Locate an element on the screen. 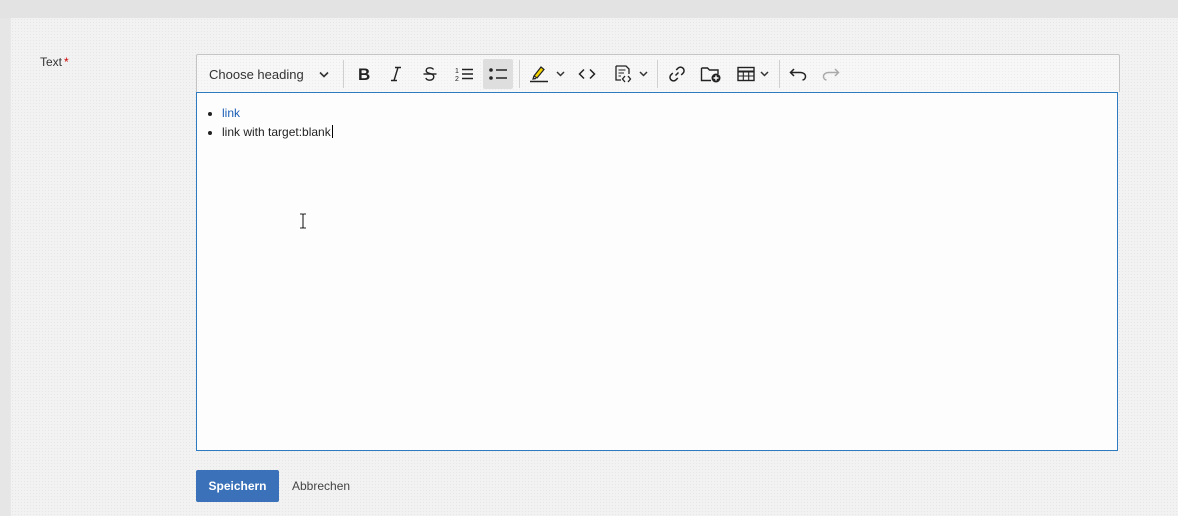  strikethrough-icon is located at coordinates (430, 74).